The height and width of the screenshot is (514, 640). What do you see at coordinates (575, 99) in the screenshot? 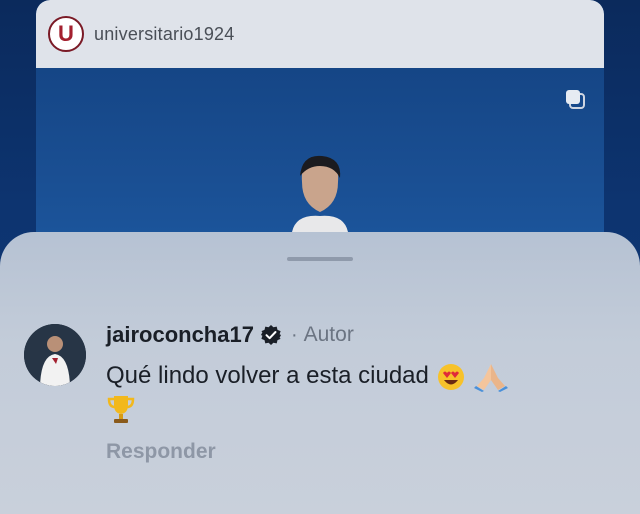
I see `carousel-icon` at bounding box center [575, 99].